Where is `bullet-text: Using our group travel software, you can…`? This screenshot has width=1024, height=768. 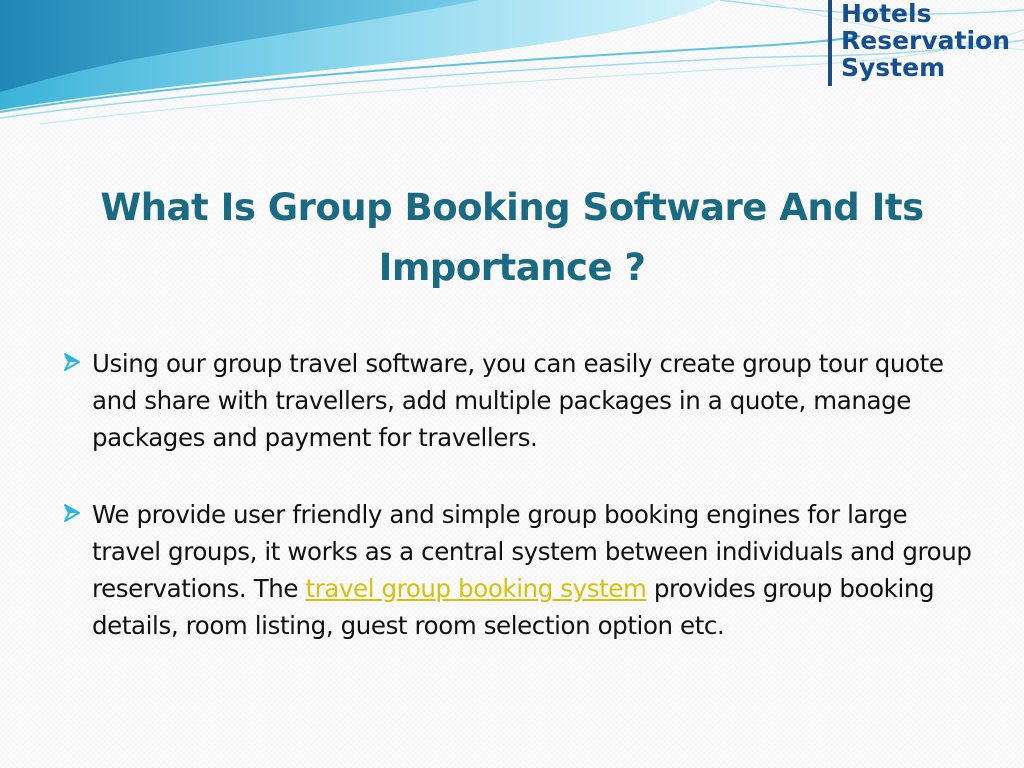
bullet-text: Using our group travel software, you can… is located at coordinates (518, 400).